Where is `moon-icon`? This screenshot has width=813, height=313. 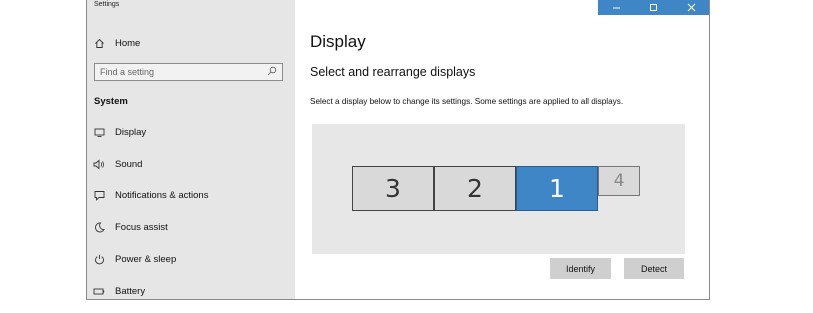
moon-icon is located at coordinates (99, 227).